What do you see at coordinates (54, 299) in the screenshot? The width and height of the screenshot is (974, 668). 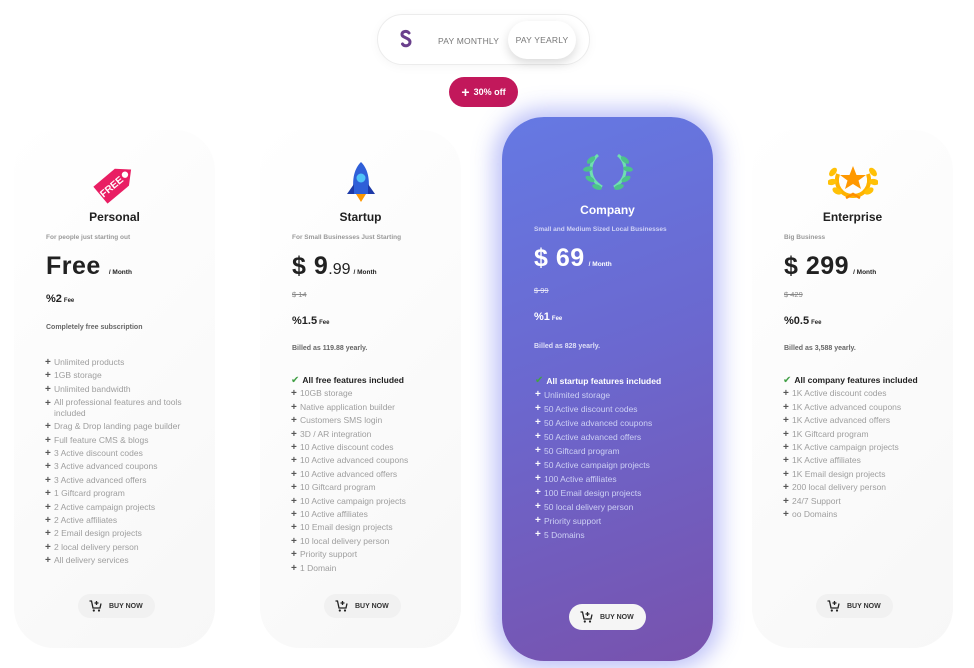 I see `fee-value: %2` at bounding box center [54, 299].